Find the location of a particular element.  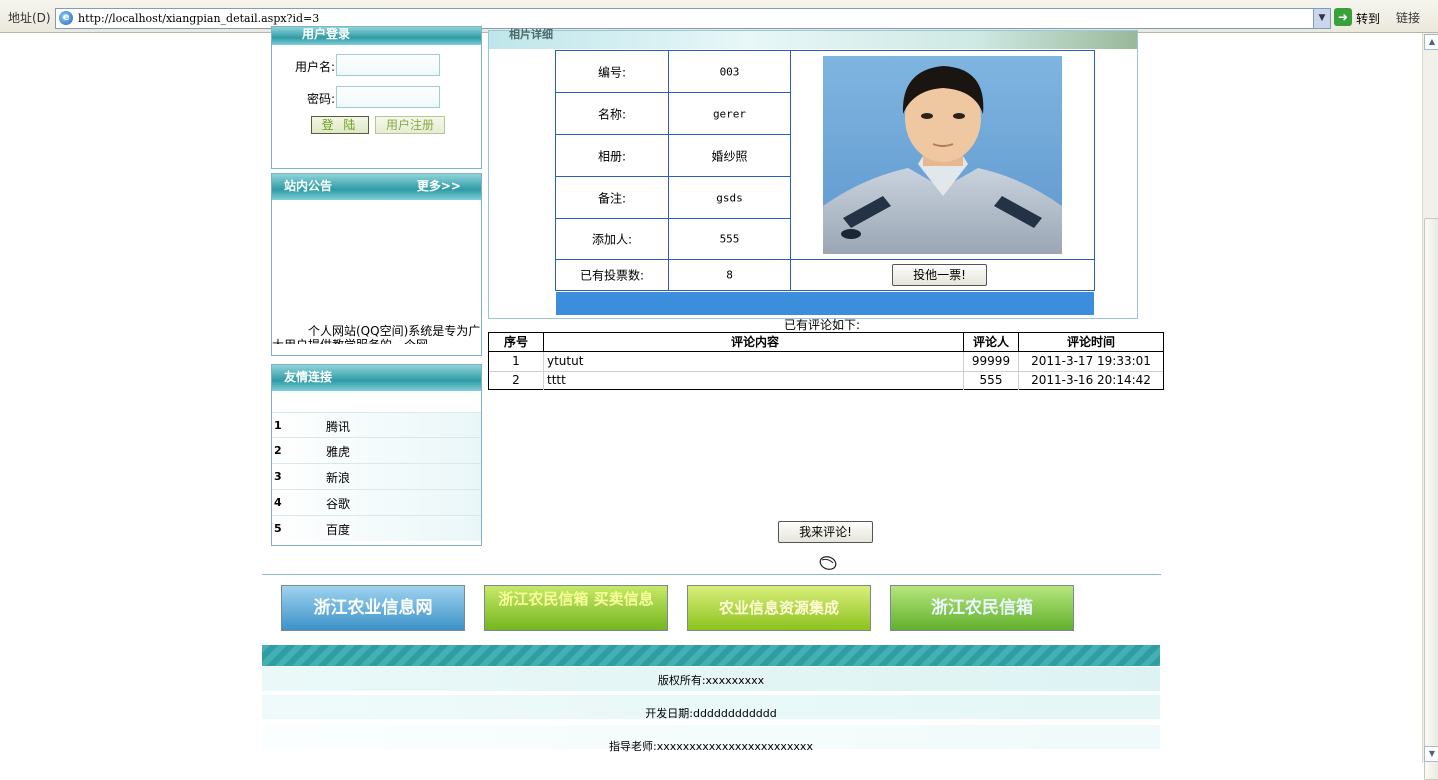

add-comment-button: 我来评论! is located at coordinates (825, 532).